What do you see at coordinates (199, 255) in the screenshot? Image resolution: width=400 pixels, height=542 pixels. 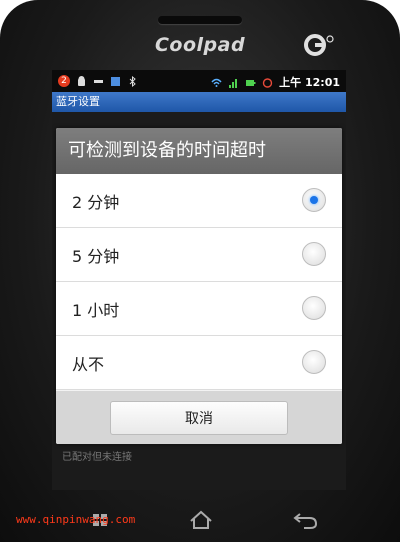 I see `option-5-minutes: 5 分钟` at bounding box center [199, 255].